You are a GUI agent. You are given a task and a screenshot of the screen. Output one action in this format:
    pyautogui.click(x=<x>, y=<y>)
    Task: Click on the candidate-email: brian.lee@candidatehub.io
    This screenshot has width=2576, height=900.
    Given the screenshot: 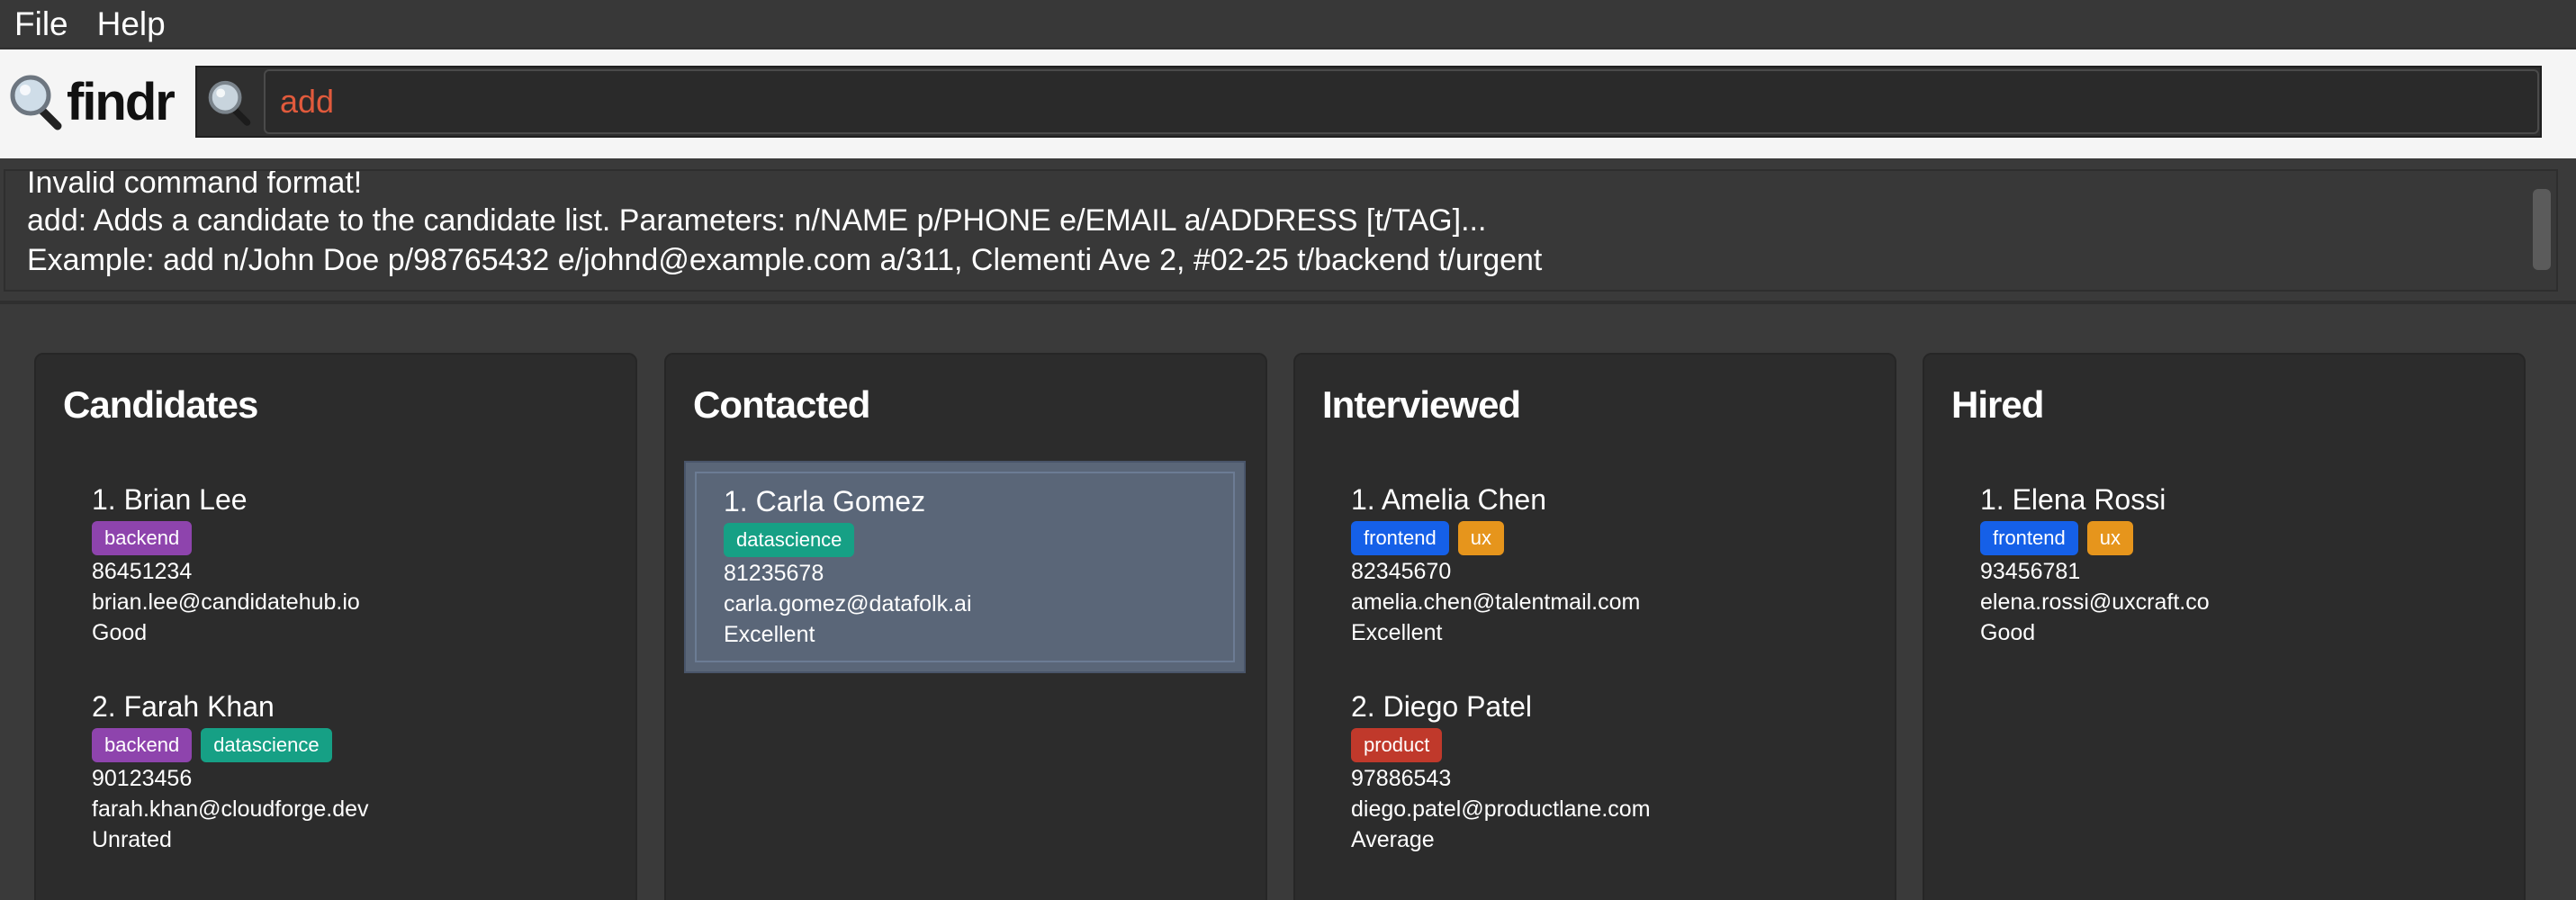 What is the action you would take?
    pyautogui.click(x=226, y=602)
    